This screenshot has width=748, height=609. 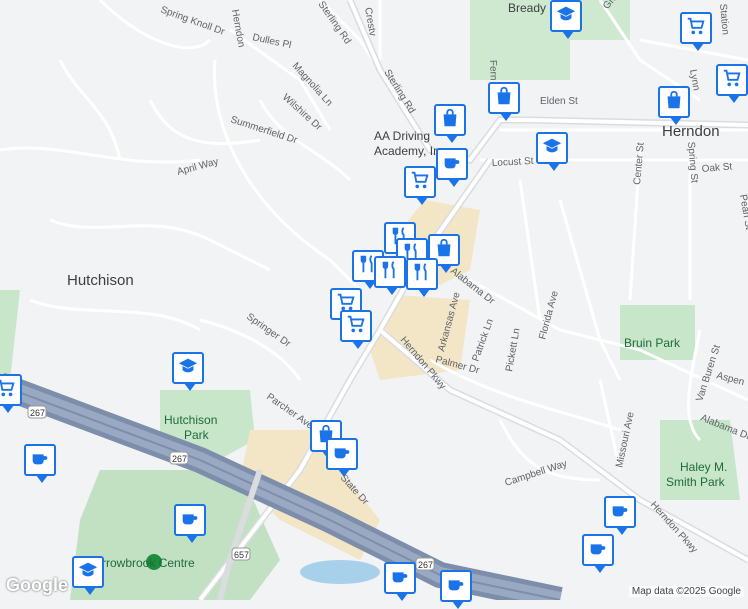 What do you see at coordinates (639, 163) in the screenshot?
I see `street-label: Center St` at bounding box center [639, 163].